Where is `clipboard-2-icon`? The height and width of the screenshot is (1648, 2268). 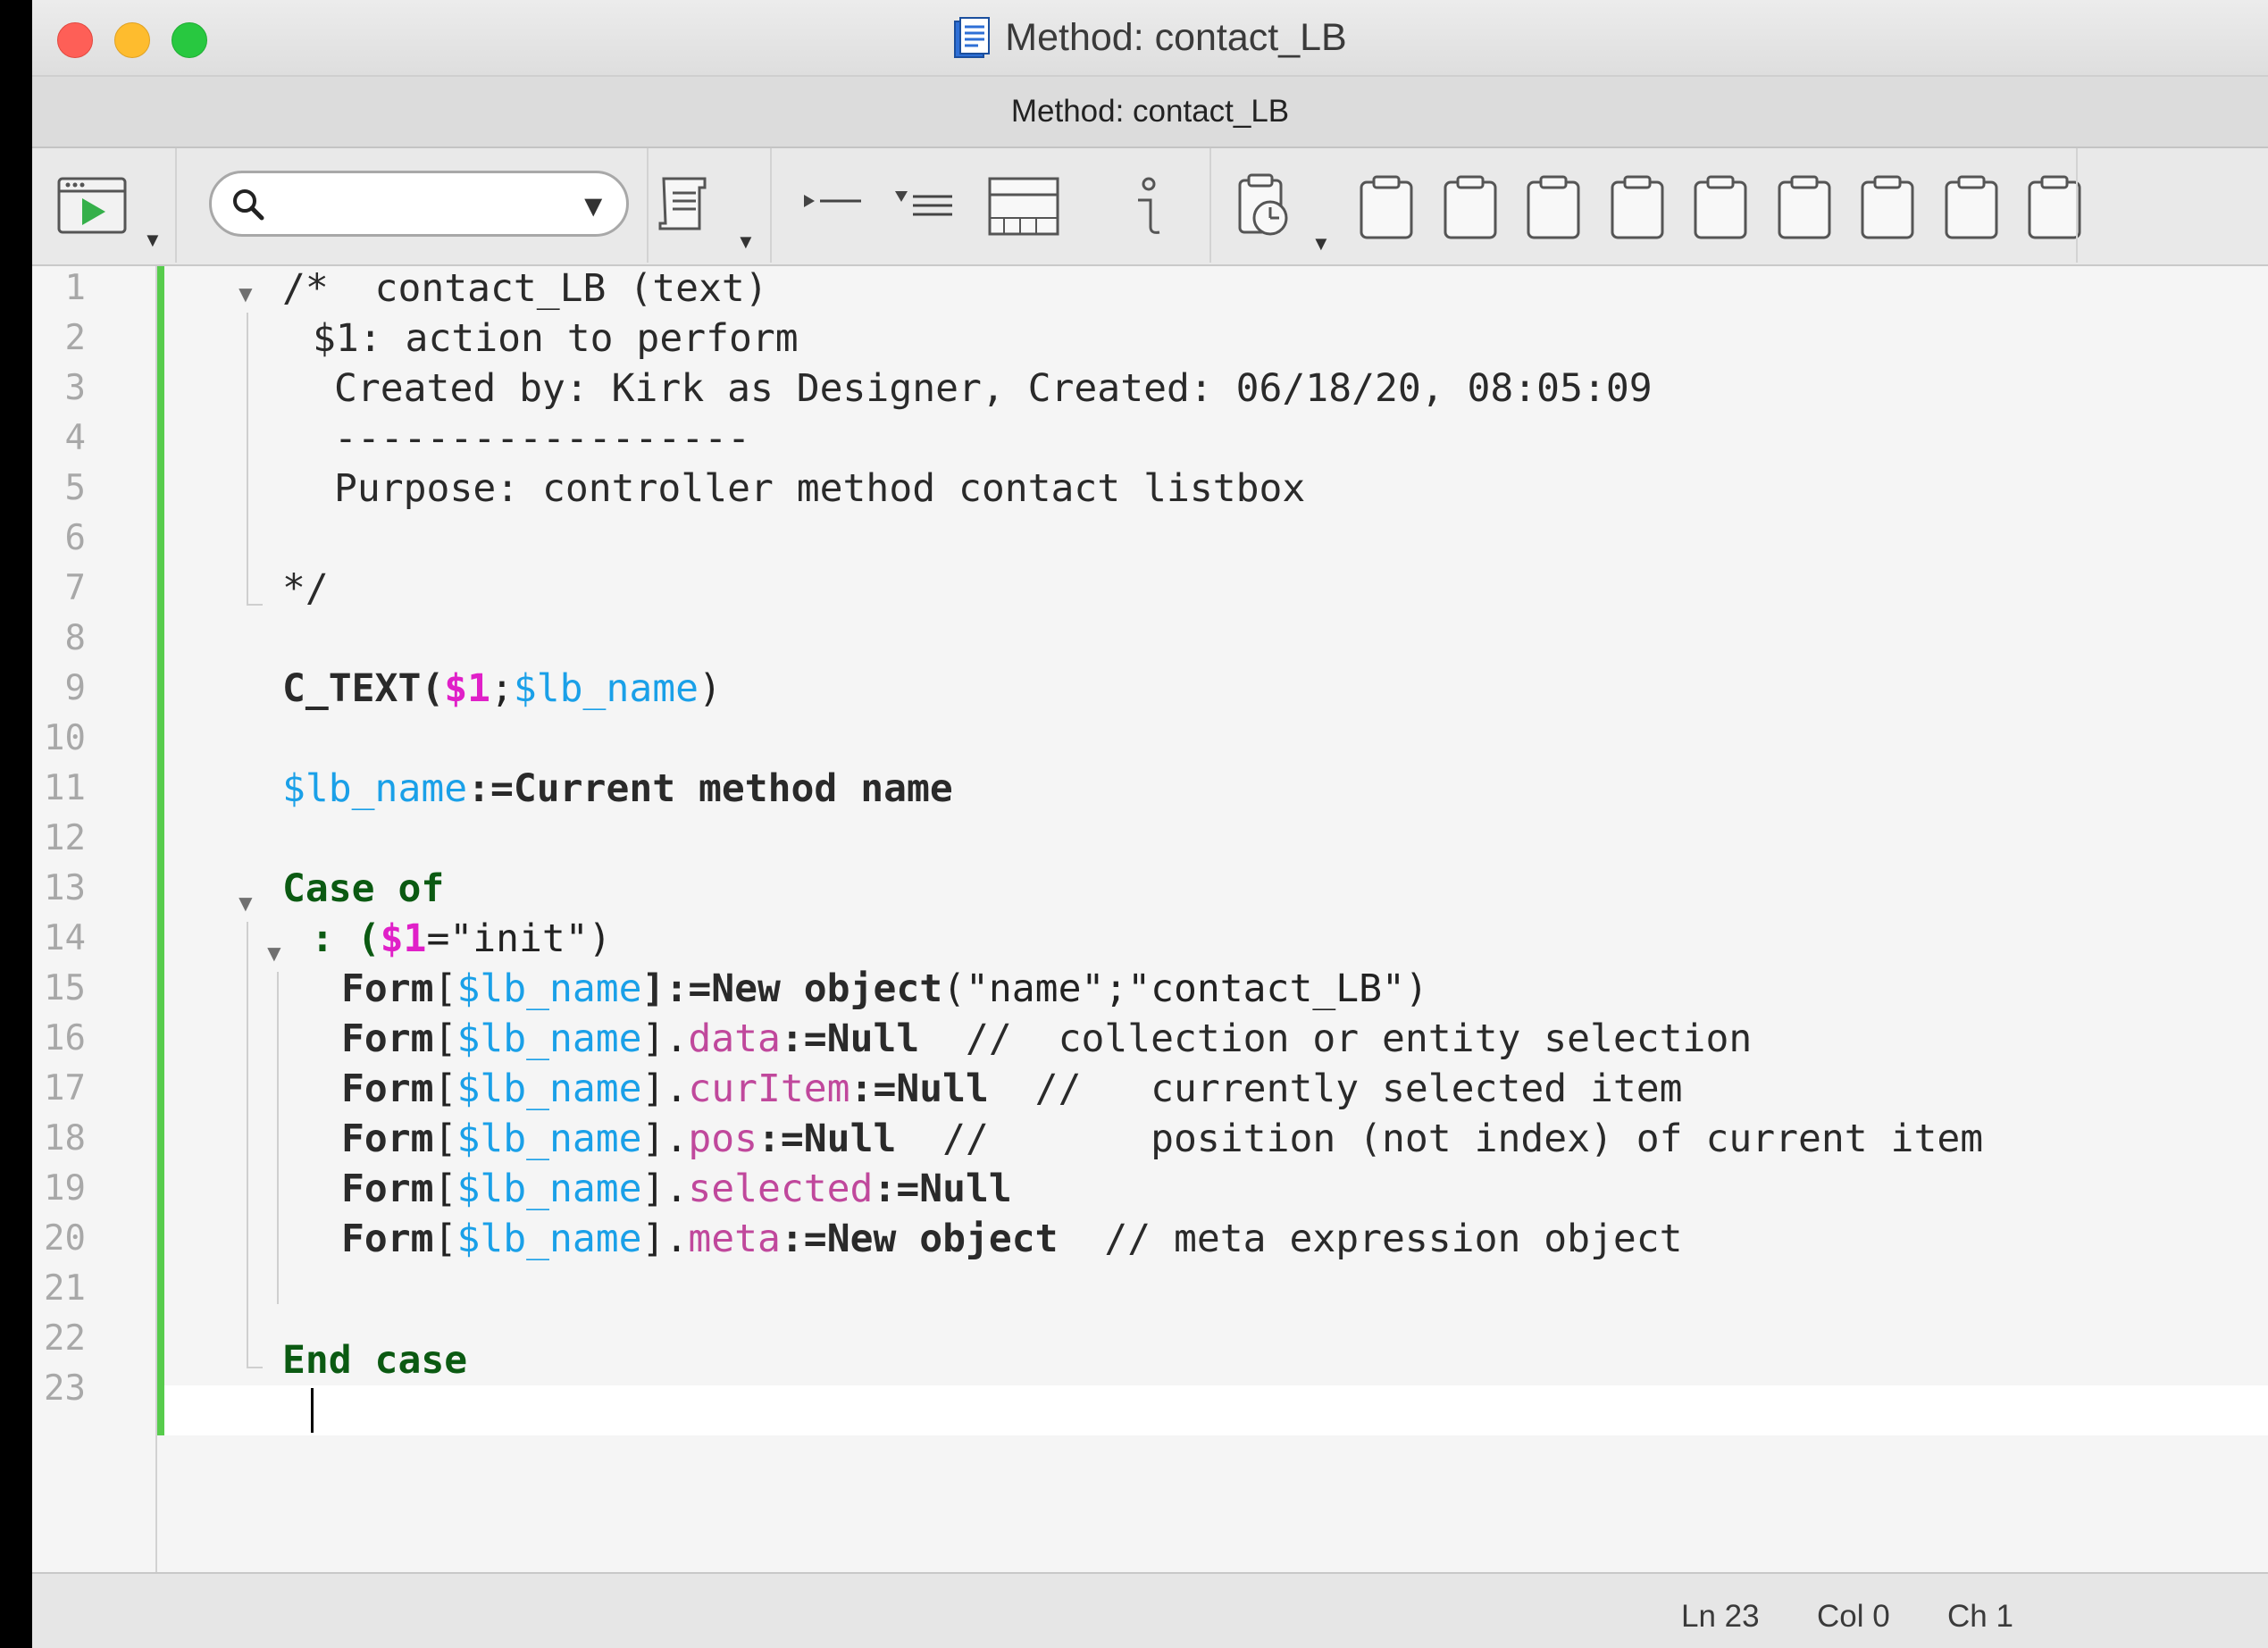 clipboard-2-icon is located at coordinates (1470, 207).